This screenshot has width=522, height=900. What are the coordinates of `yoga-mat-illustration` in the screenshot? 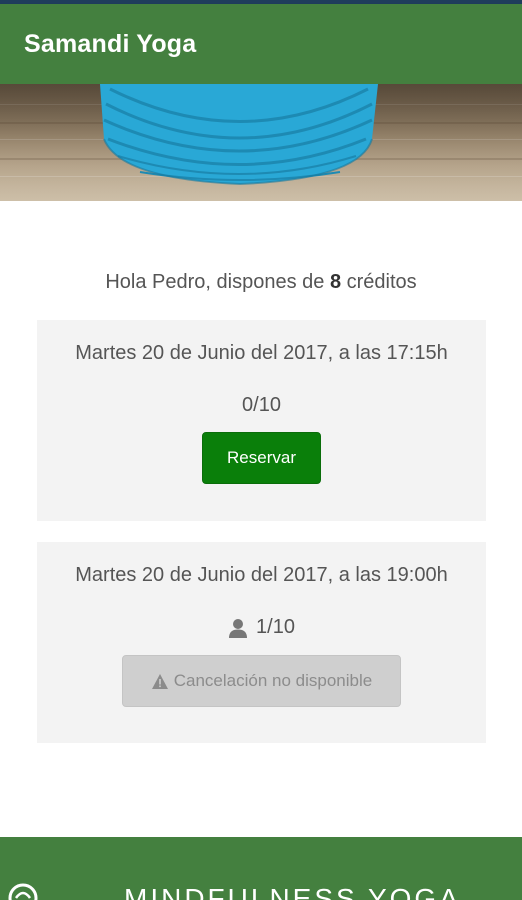 It's located at (261, 142).